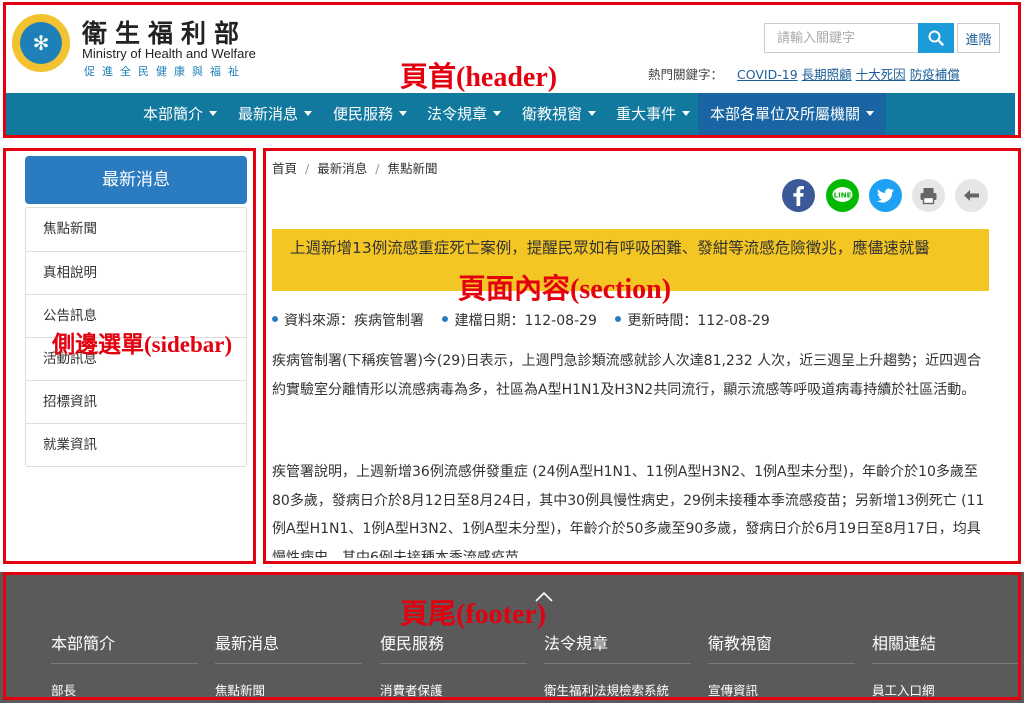 This screenshot has height=703, width=1024. I want to click on brand-name-zh: 衛生福利部, so click(164, 32).